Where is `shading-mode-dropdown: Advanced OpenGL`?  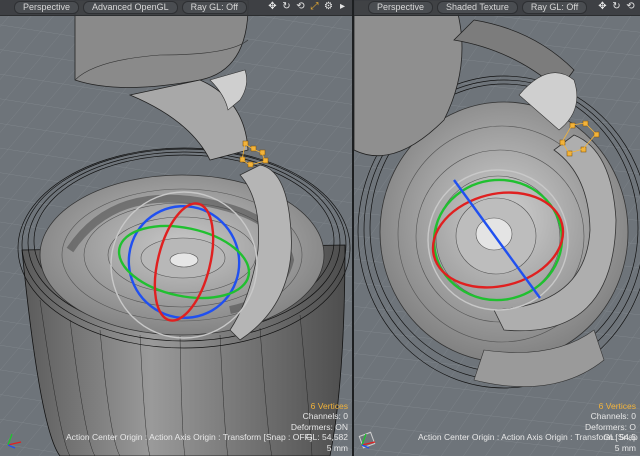
shading-mode-dropdown: Advanced OpenGL is located at coordinates (130, 7).